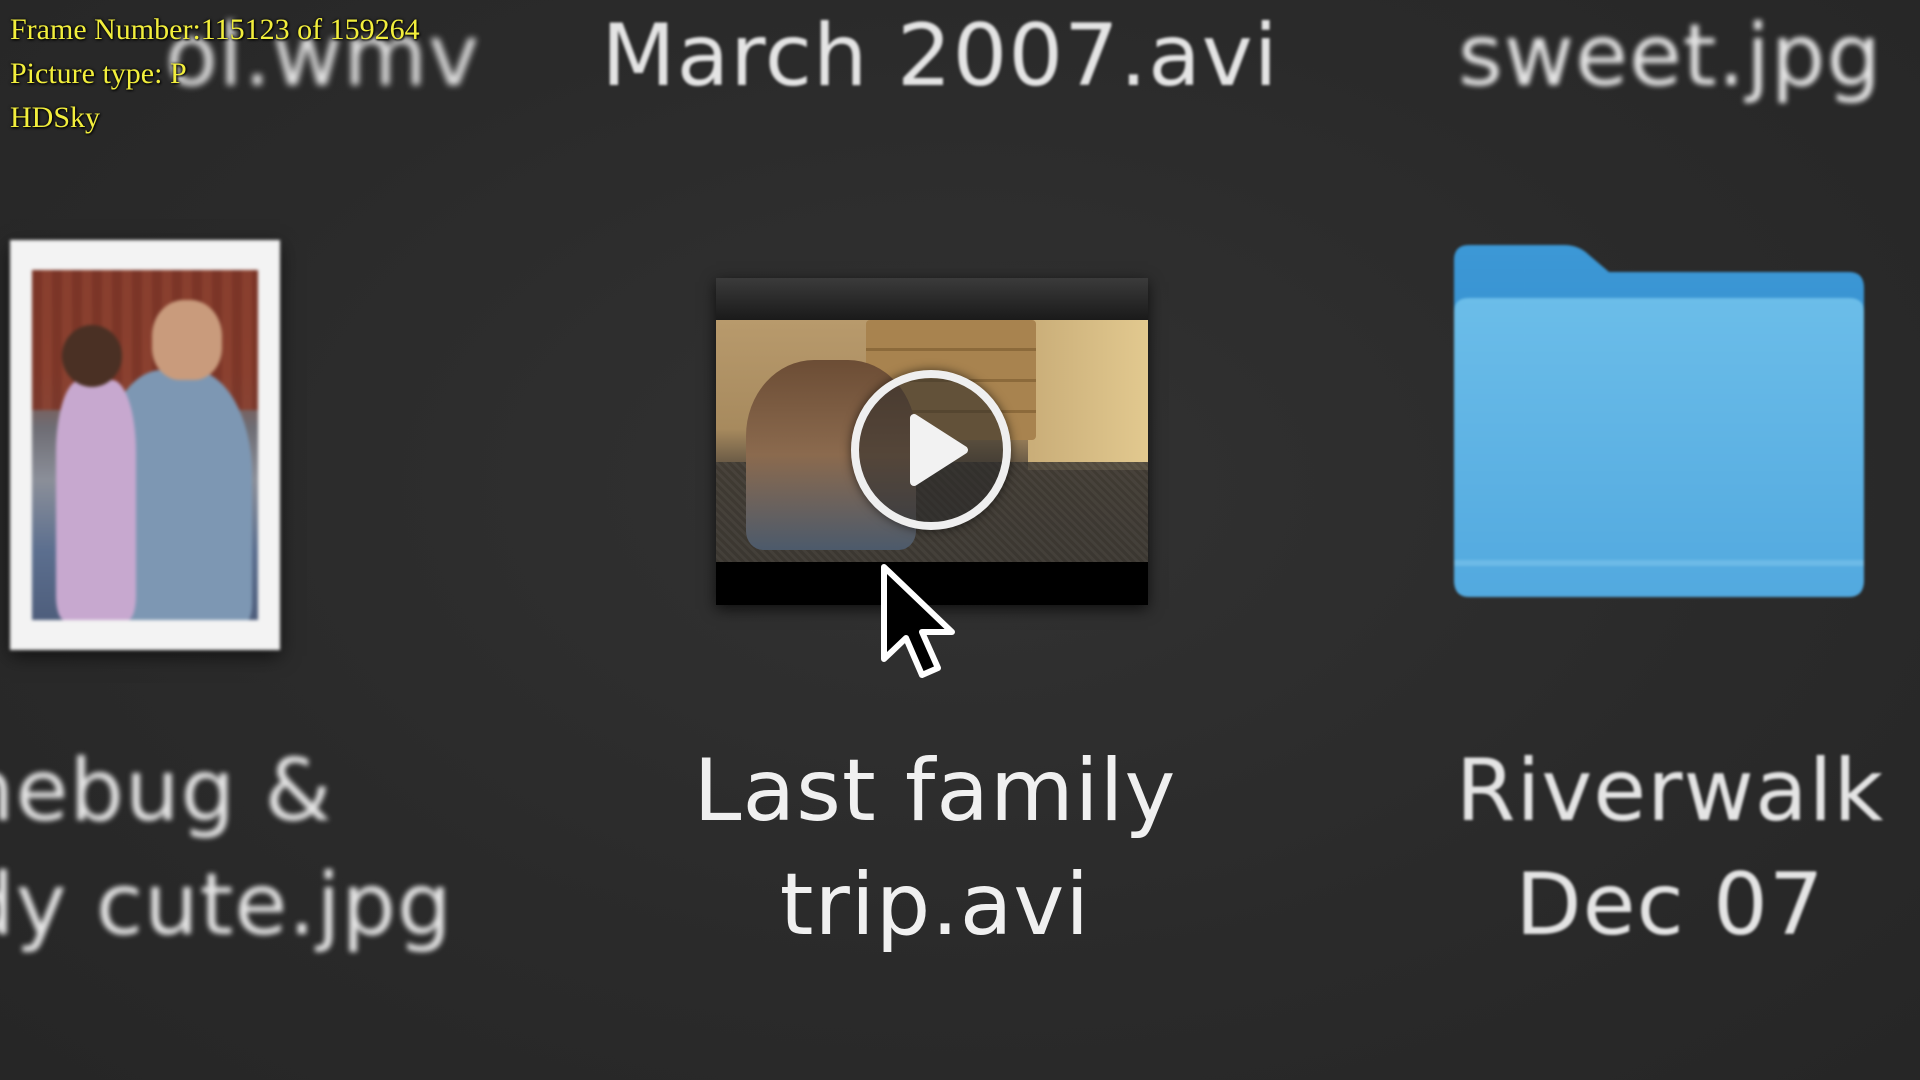 Image resolution: width=1920 pixels, height=1080 pixels. Describe the element at coordinates (98, 73) in the screenshot. I see `osd-picture-type: Picture type: P` at that location.